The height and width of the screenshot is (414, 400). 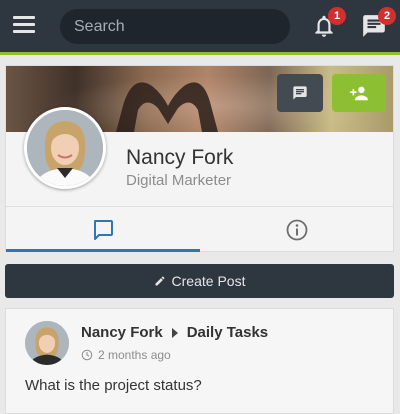 I want to click on create-post-button: Create Post, so click(x=199, y=281).